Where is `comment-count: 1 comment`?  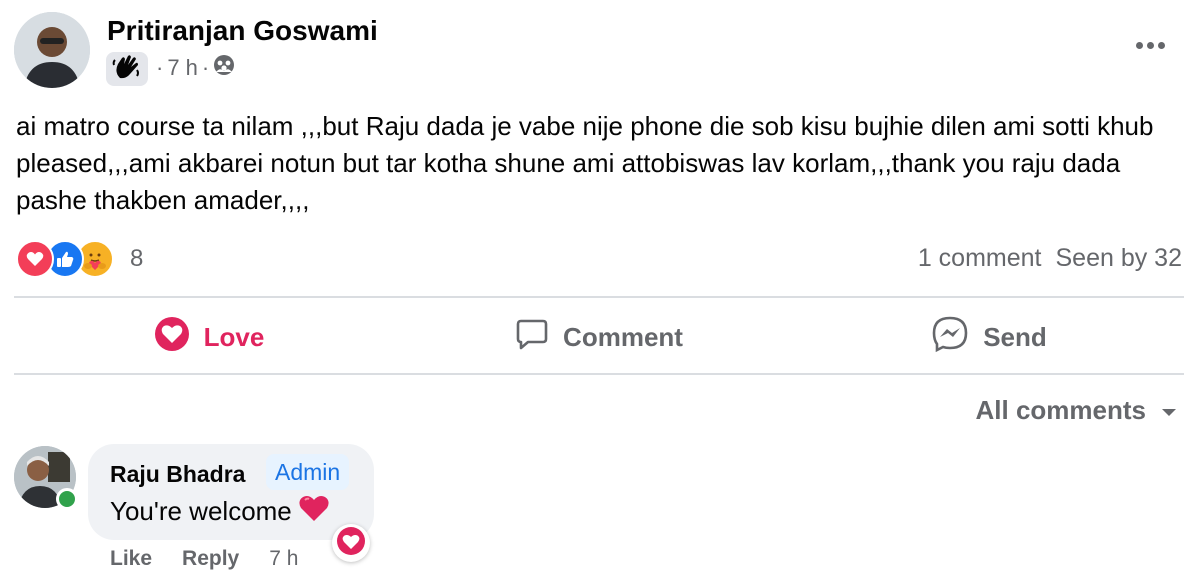
comment-count: 1 comment is located at coordinates (980, 258).